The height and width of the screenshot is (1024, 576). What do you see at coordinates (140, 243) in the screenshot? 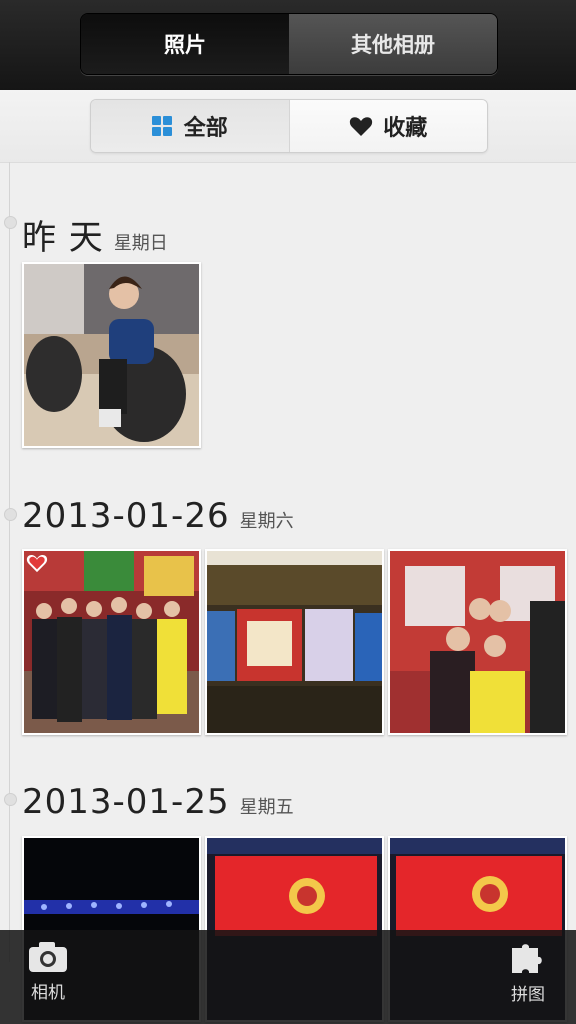
I see `weekday-label: 星期日` at bounding box center [140, 243].